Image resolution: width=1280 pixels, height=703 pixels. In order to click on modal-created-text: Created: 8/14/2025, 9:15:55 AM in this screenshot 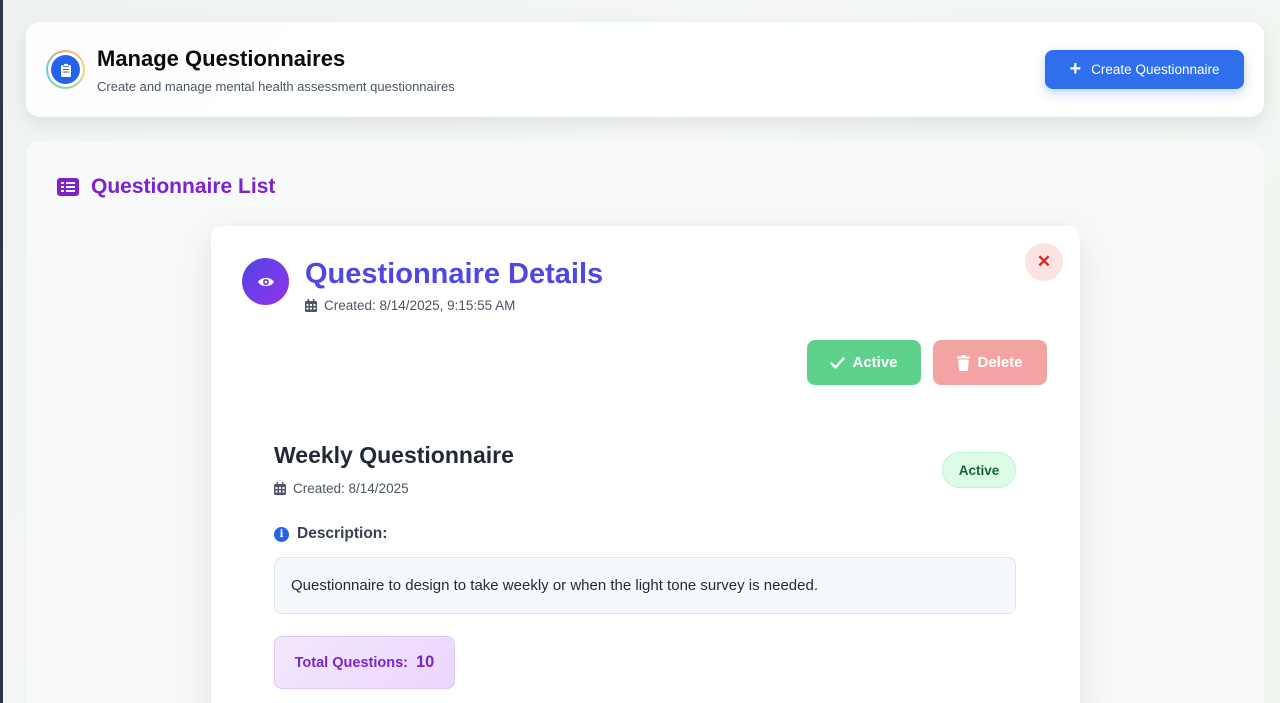, I will do `click(420, 305)`.